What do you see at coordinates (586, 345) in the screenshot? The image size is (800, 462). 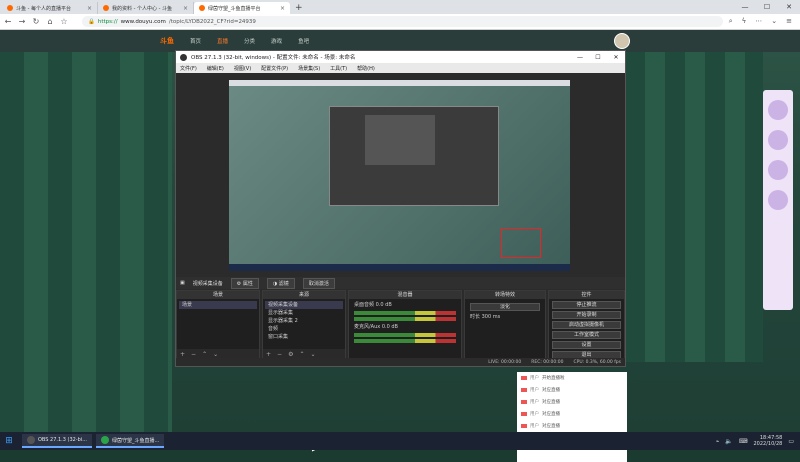 I see `settings-button: 设置` at bounding box center [586, 345].